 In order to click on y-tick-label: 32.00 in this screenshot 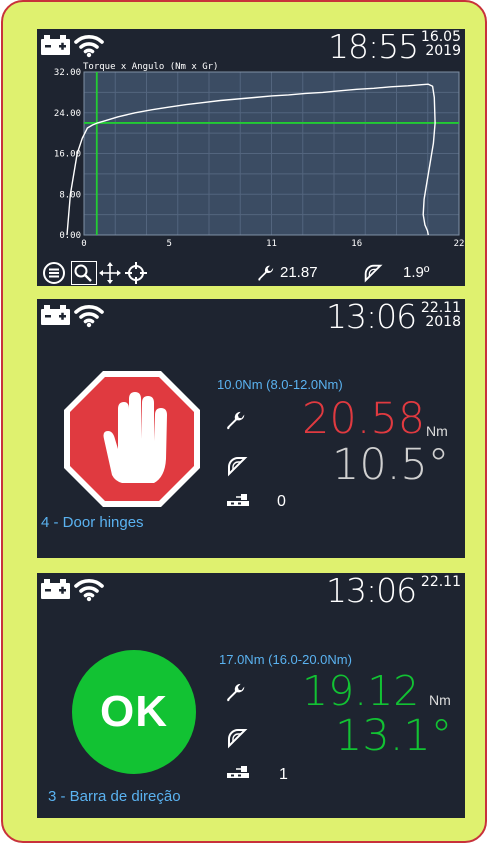, I will do `click(67, 73)`.